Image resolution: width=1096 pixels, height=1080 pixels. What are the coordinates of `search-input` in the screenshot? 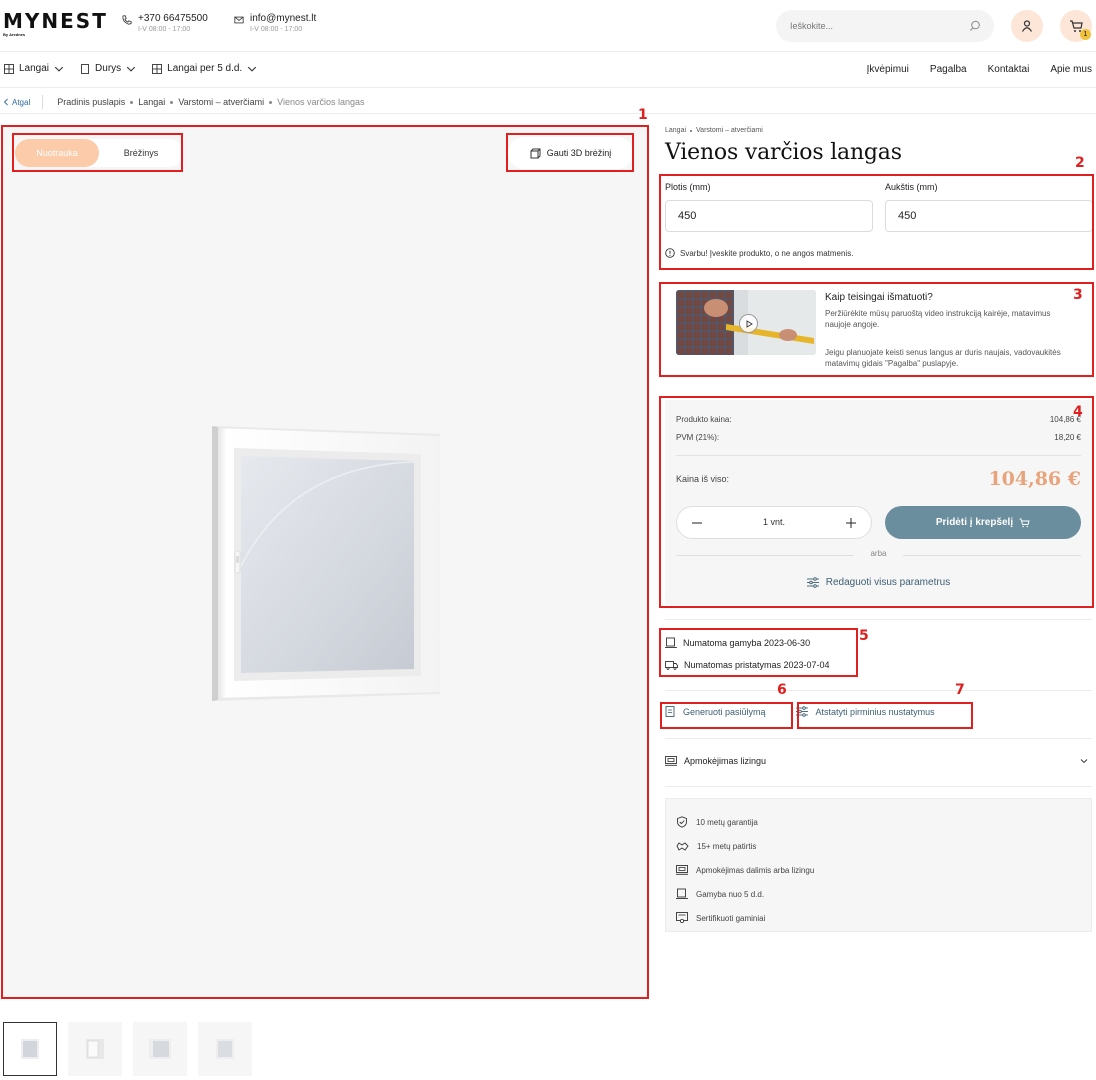 It's located at (885, 26).